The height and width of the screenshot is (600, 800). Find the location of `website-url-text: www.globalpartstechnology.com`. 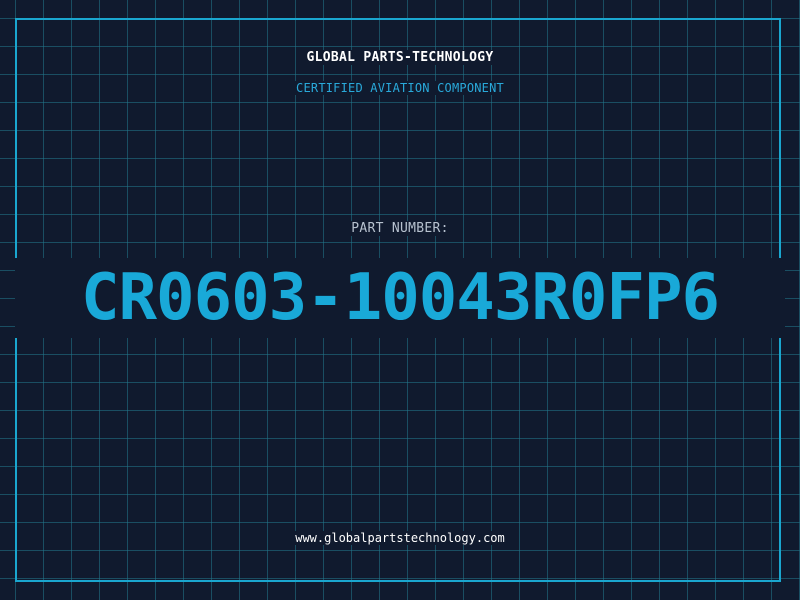

website-url-text: www.globalpartstechnology.com is located at coordinates (400, 538).